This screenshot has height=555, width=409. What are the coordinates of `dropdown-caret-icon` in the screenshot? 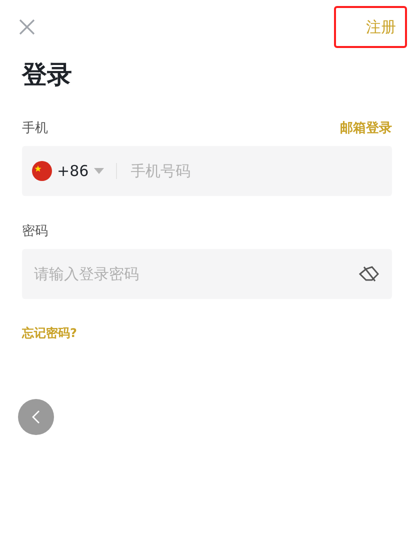 It's located at (99, 171).